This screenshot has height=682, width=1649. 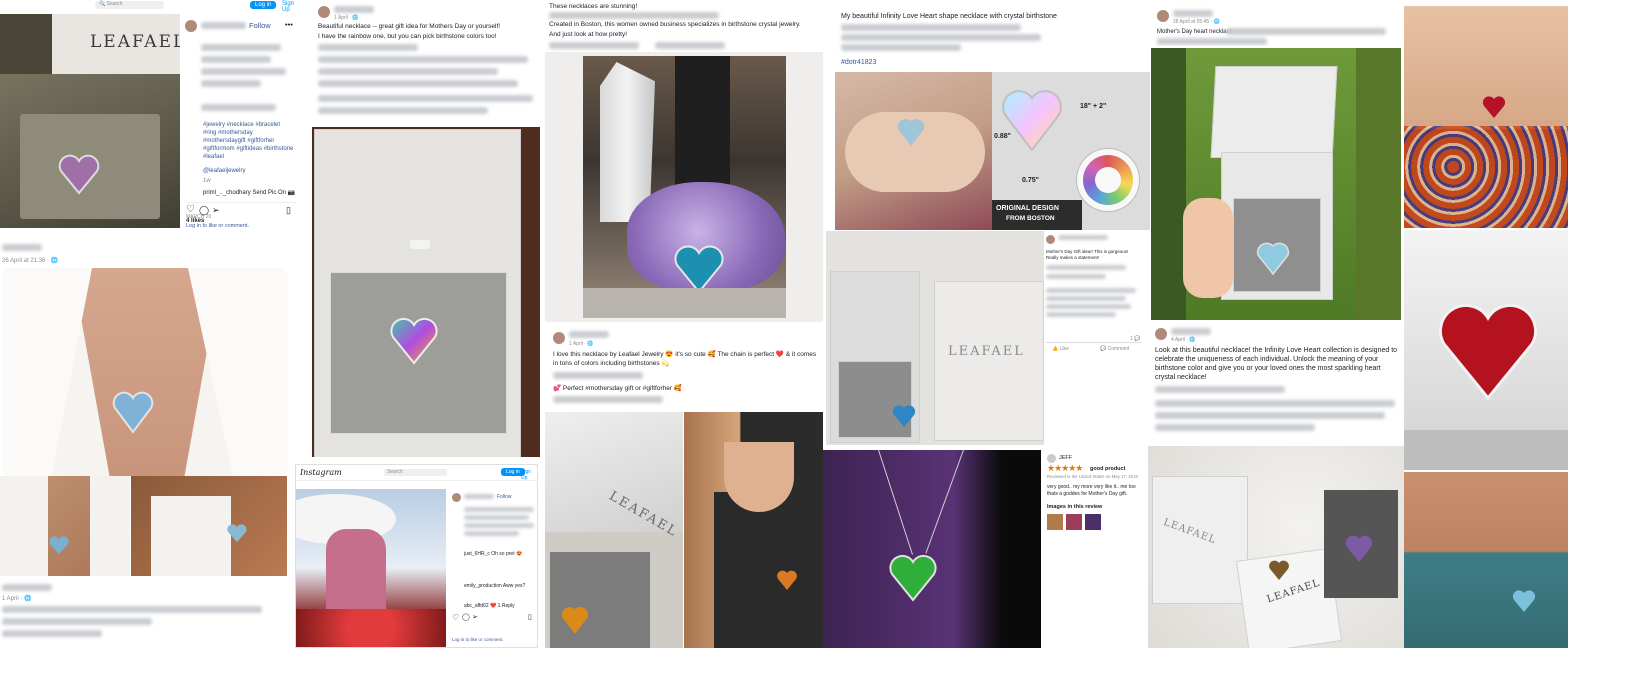 I want to click on photo-amber-heart-box: LEAFAEL, so click(x=614, y=530).